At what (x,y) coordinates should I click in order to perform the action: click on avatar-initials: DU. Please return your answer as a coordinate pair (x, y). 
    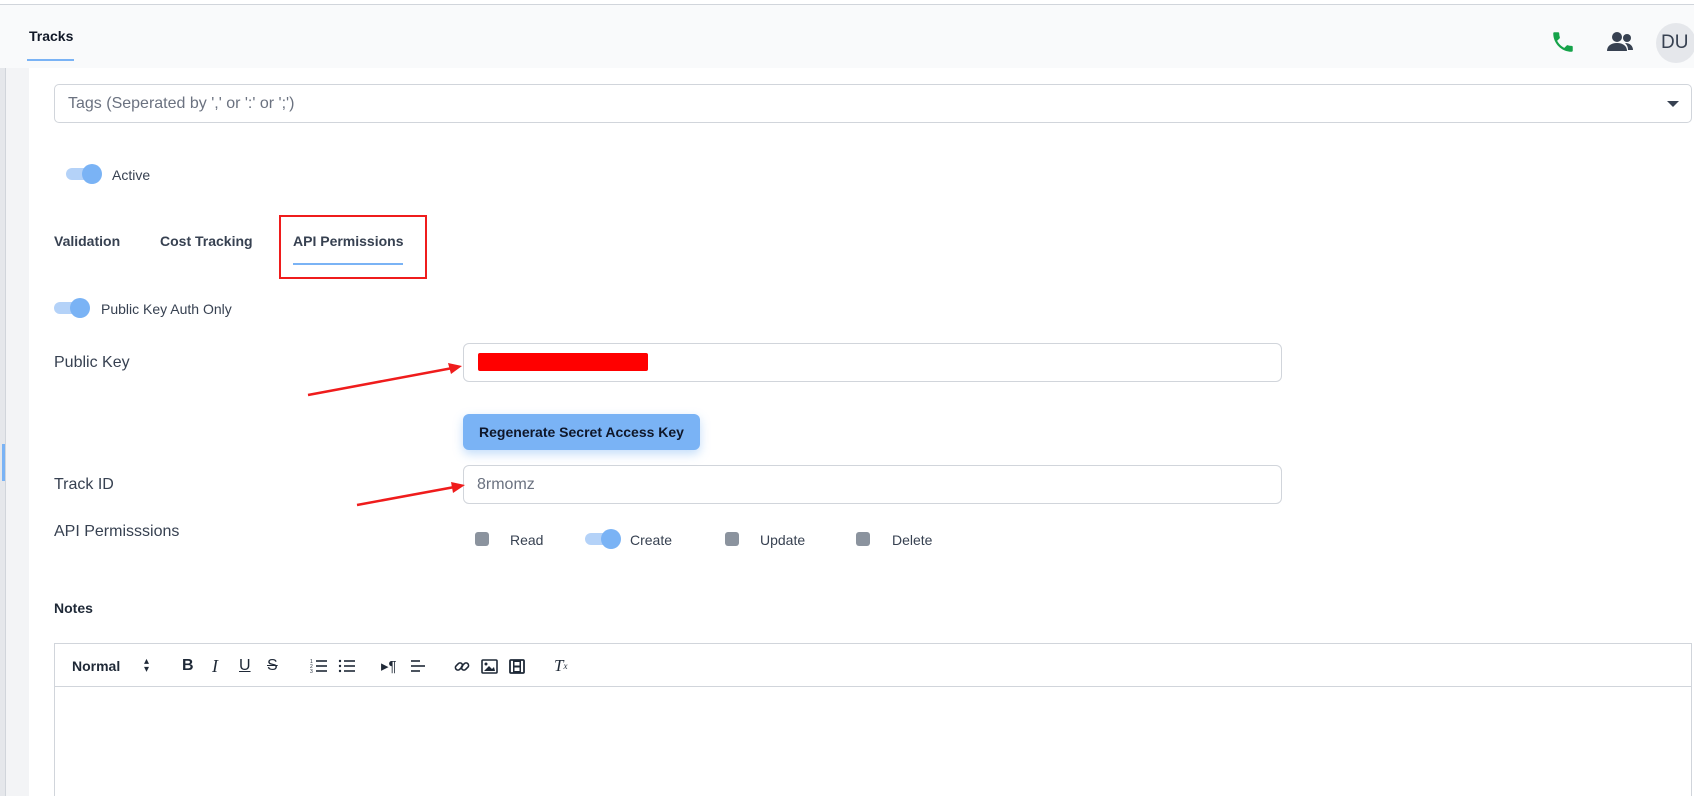
    Looking at the image, I should click on (1675, 42).